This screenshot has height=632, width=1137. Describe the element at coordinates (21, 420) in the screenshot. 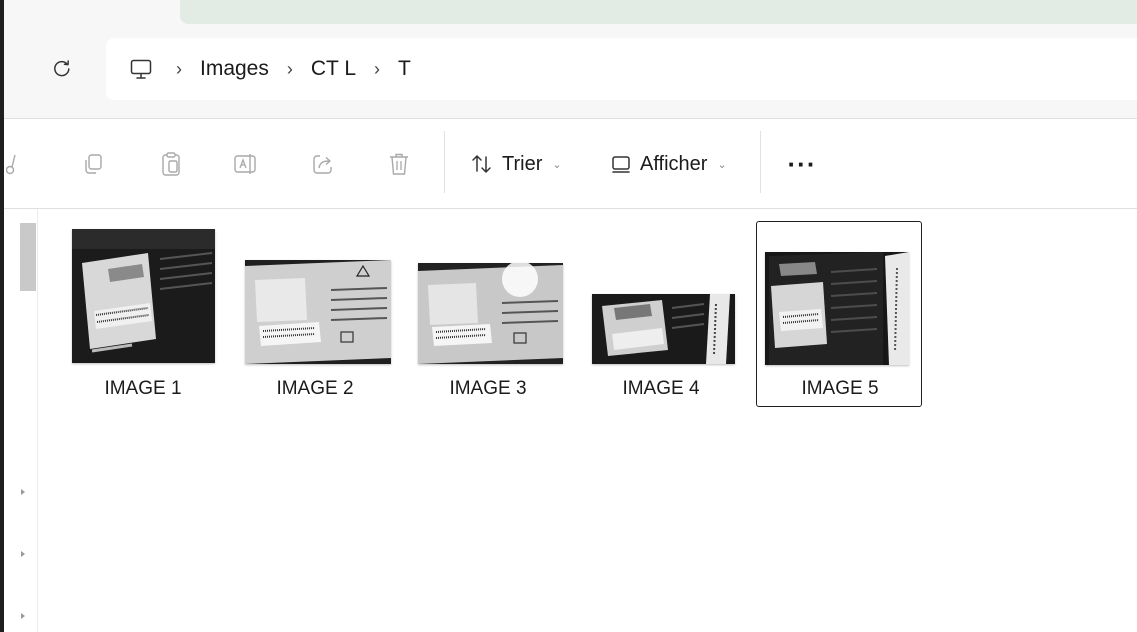

I see `navigation-pane` at that location.